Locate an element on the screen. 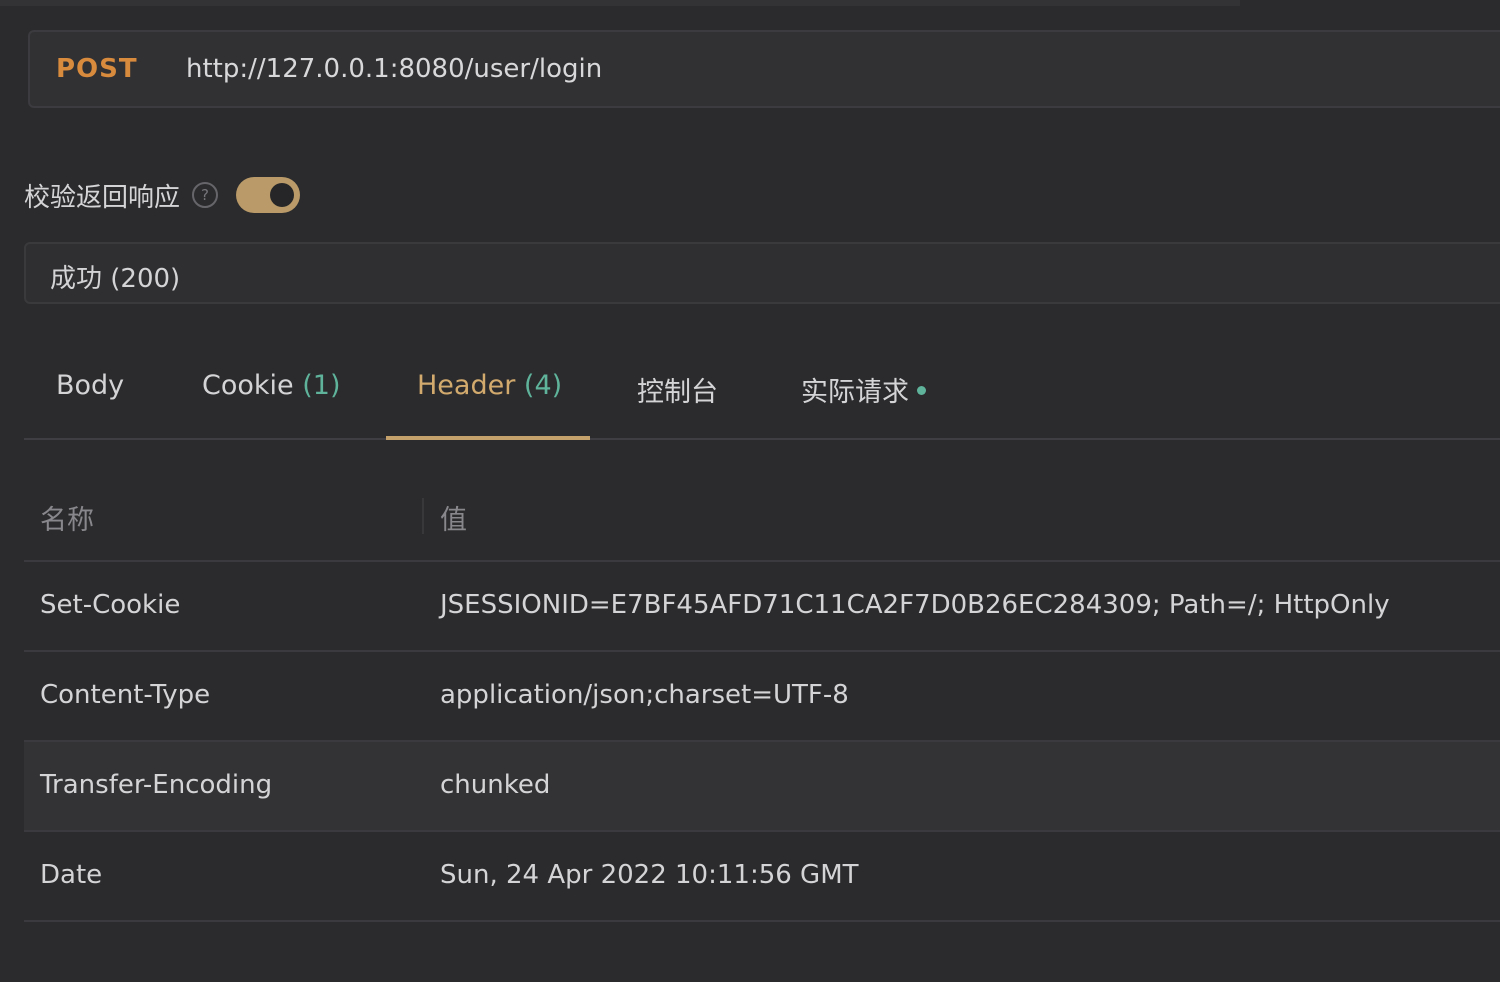  tab-console-label: 控制台 is located at coordinates (677, 392).